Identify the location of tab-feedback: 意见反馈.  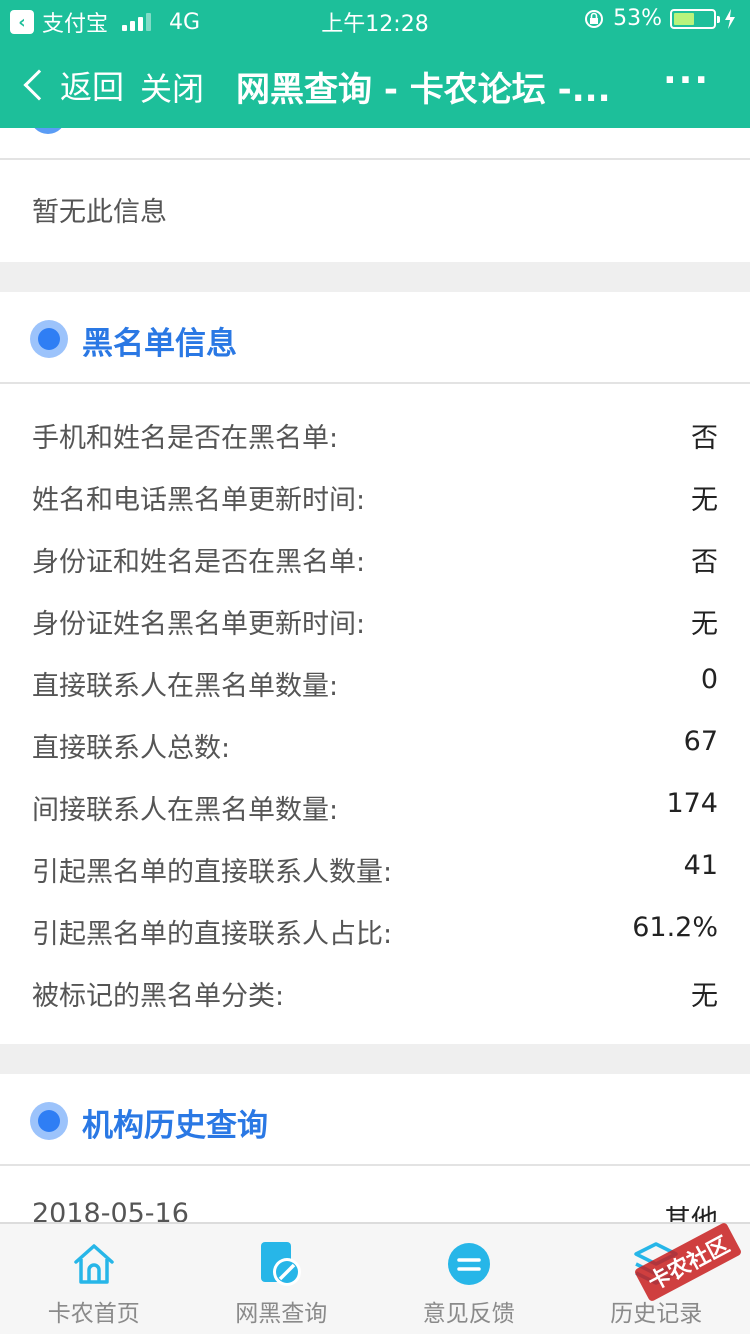
(469, 1279).